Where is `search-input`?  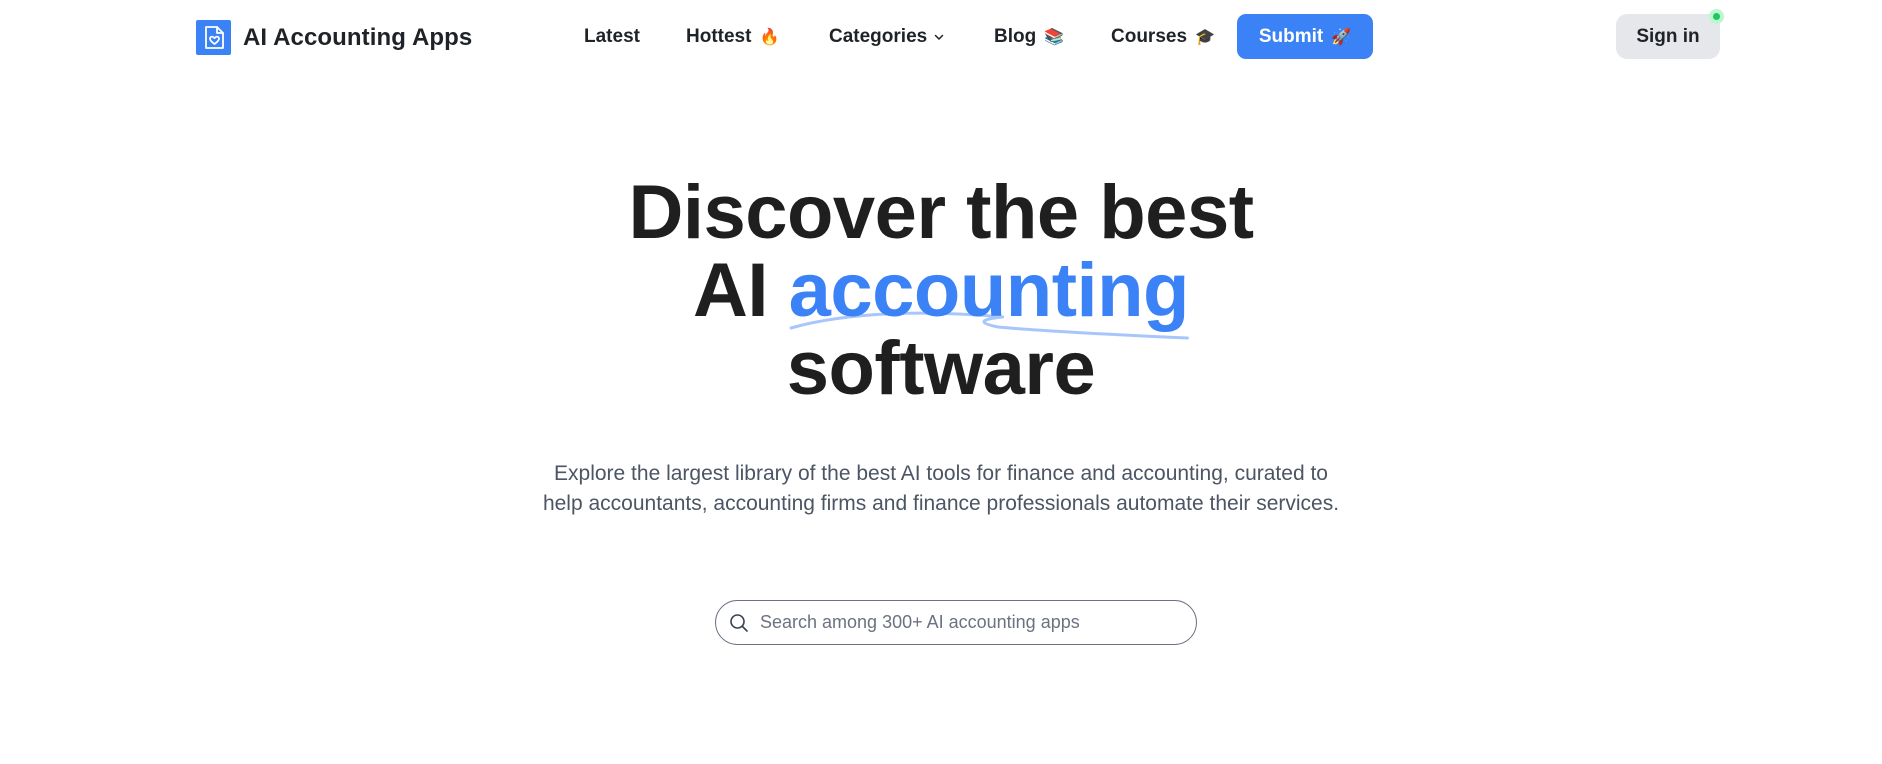 search-input is located at coordinates (970, 622).